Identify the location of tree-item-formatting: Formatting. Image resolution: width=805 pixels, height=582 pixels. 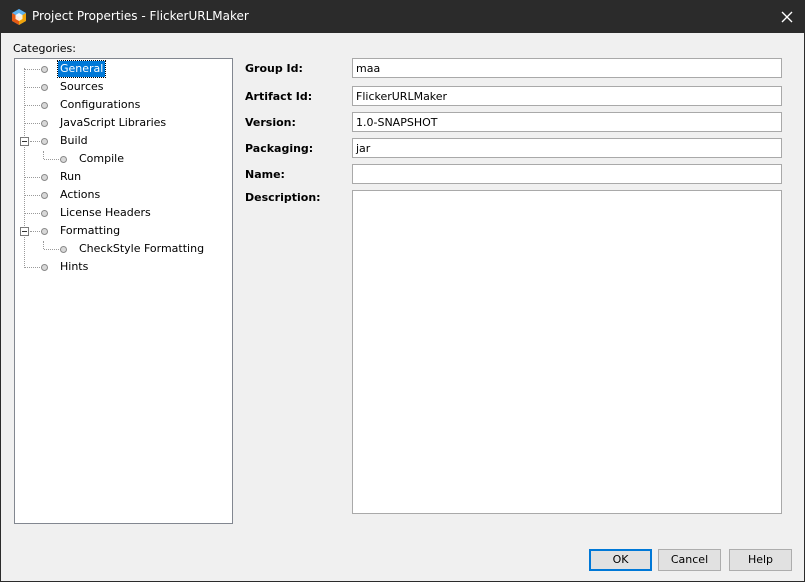
(90, 231).